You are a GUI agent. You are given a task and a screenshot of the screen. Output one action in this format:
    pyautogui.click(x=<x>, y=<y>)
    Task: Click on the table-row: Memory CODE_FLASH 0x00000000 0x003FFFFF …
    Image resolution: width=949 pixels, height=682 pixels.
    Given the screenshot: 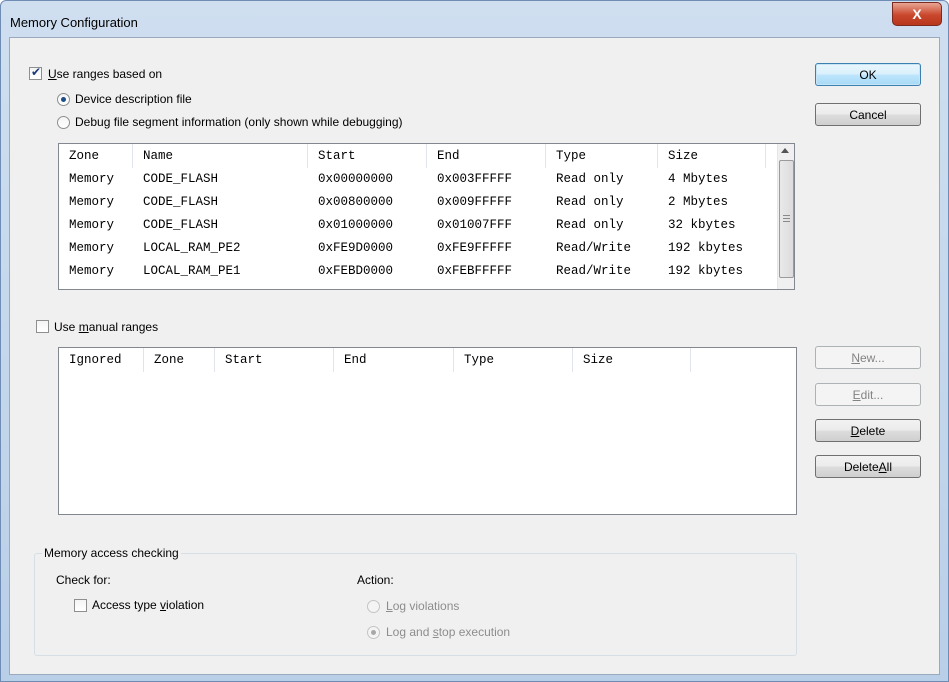 What is the action you would take?
    pyautogui.click(x=418, y=183)
    